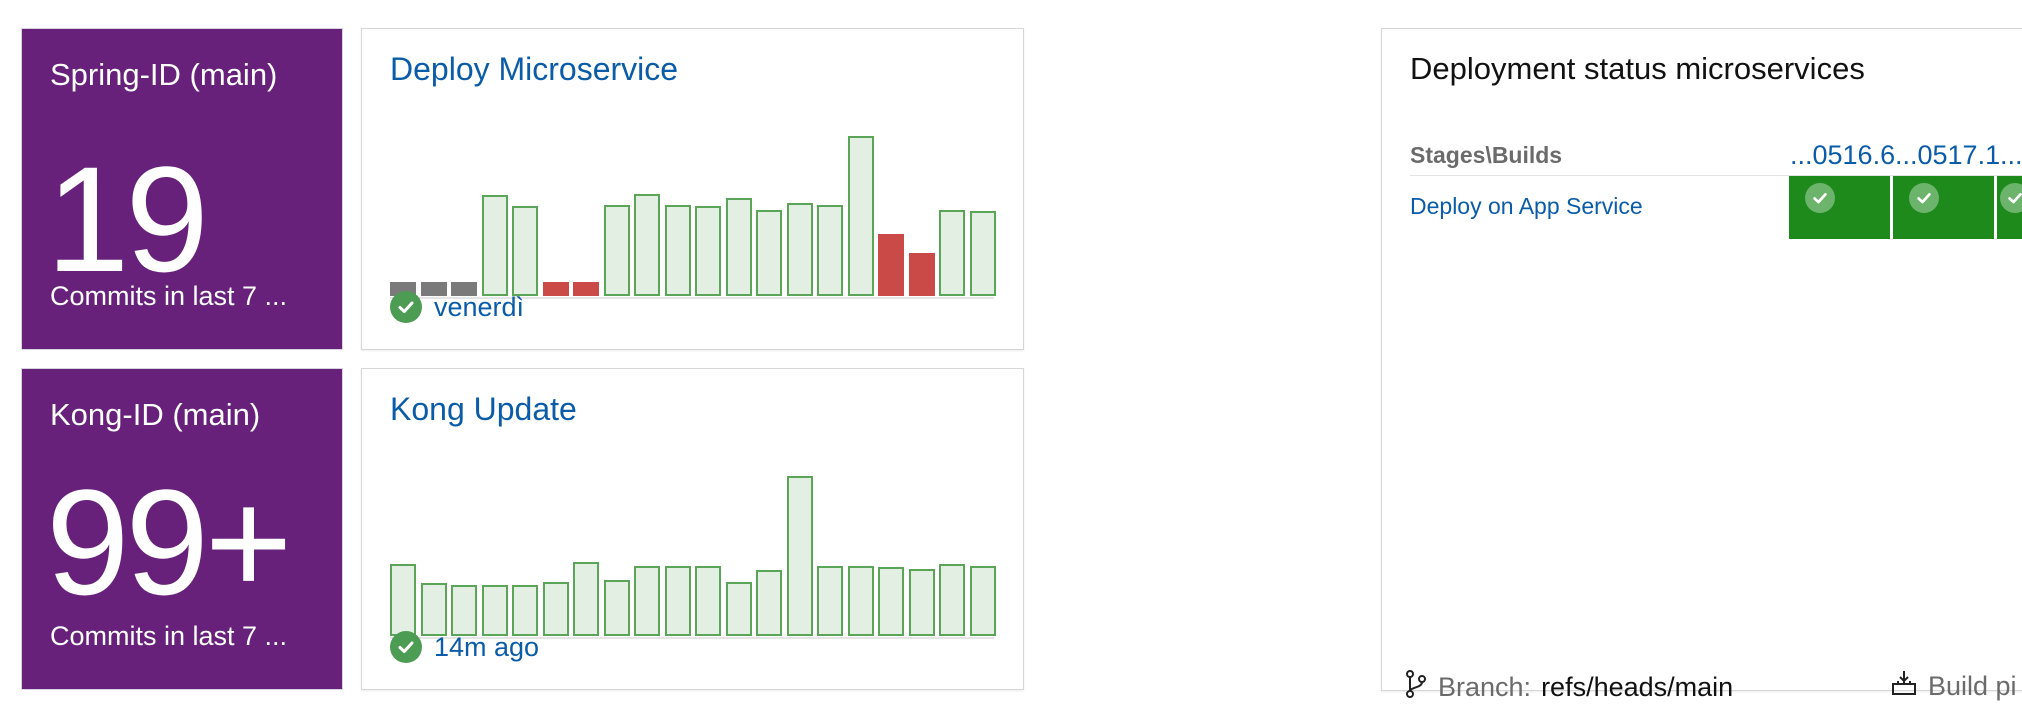  What do you see at coordinates (127, 219) in the screenshot?
I see `commit-count: 19` at bounding box center [127, 219].